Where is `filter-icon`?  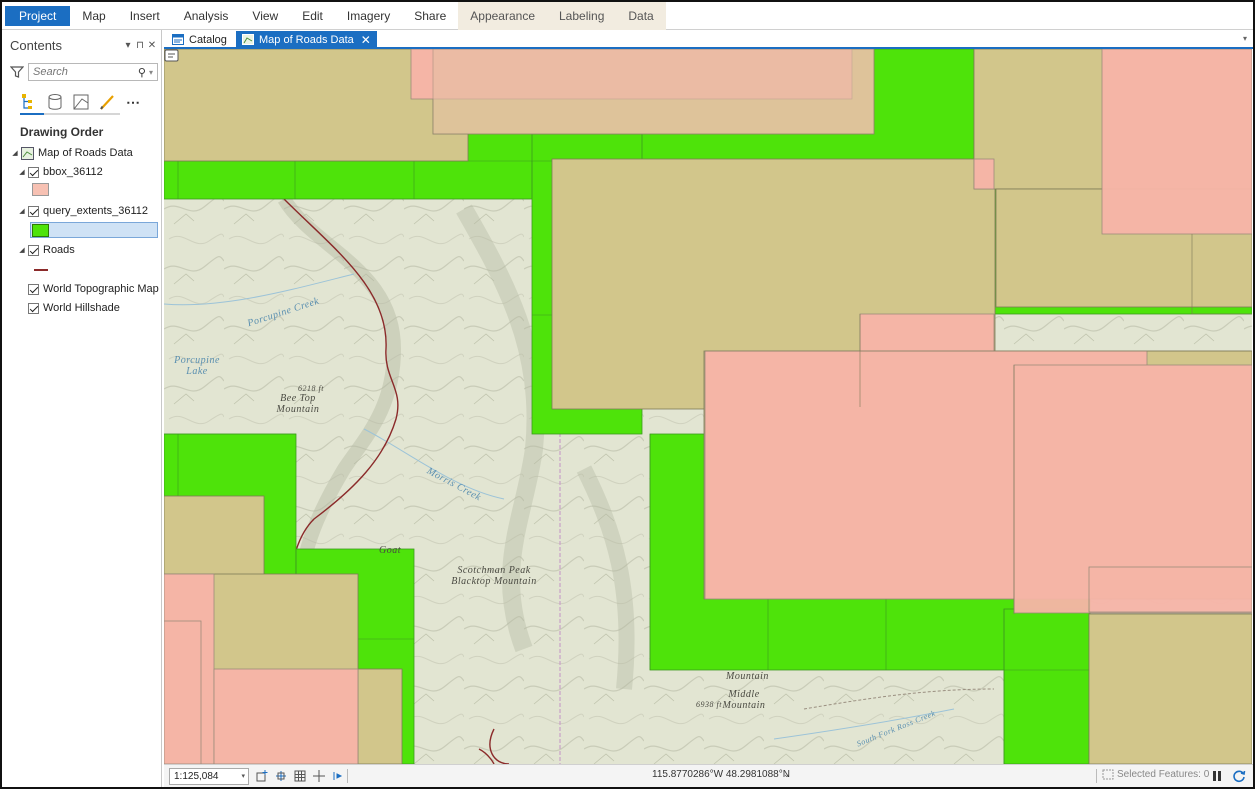
filter-icon is located at coordinates (17, 72).